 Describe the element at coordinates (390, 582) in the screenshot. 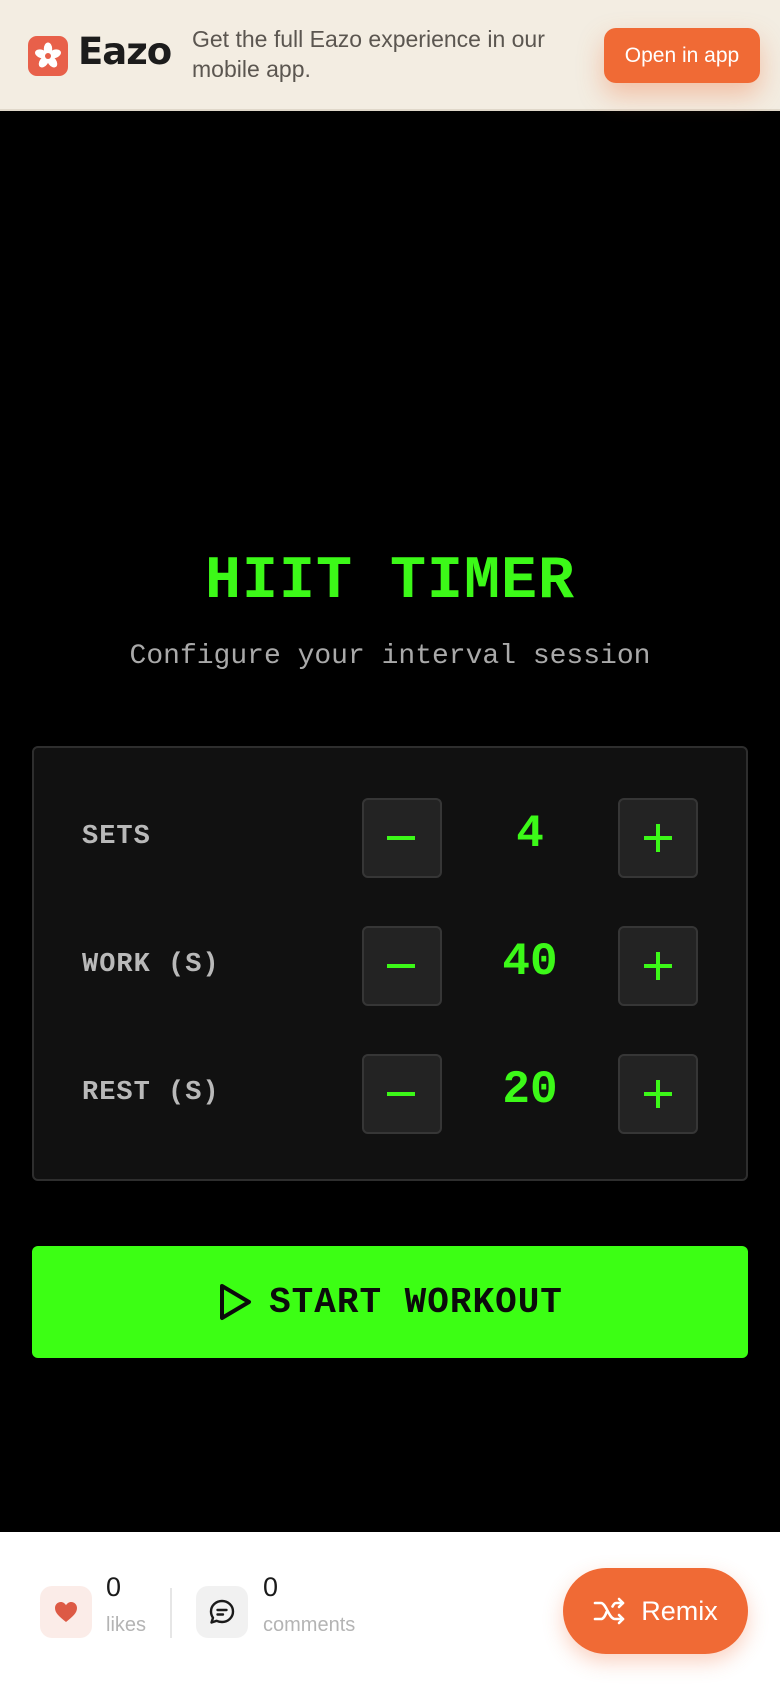

I see `page-title: HIIT TIMER` at that location.